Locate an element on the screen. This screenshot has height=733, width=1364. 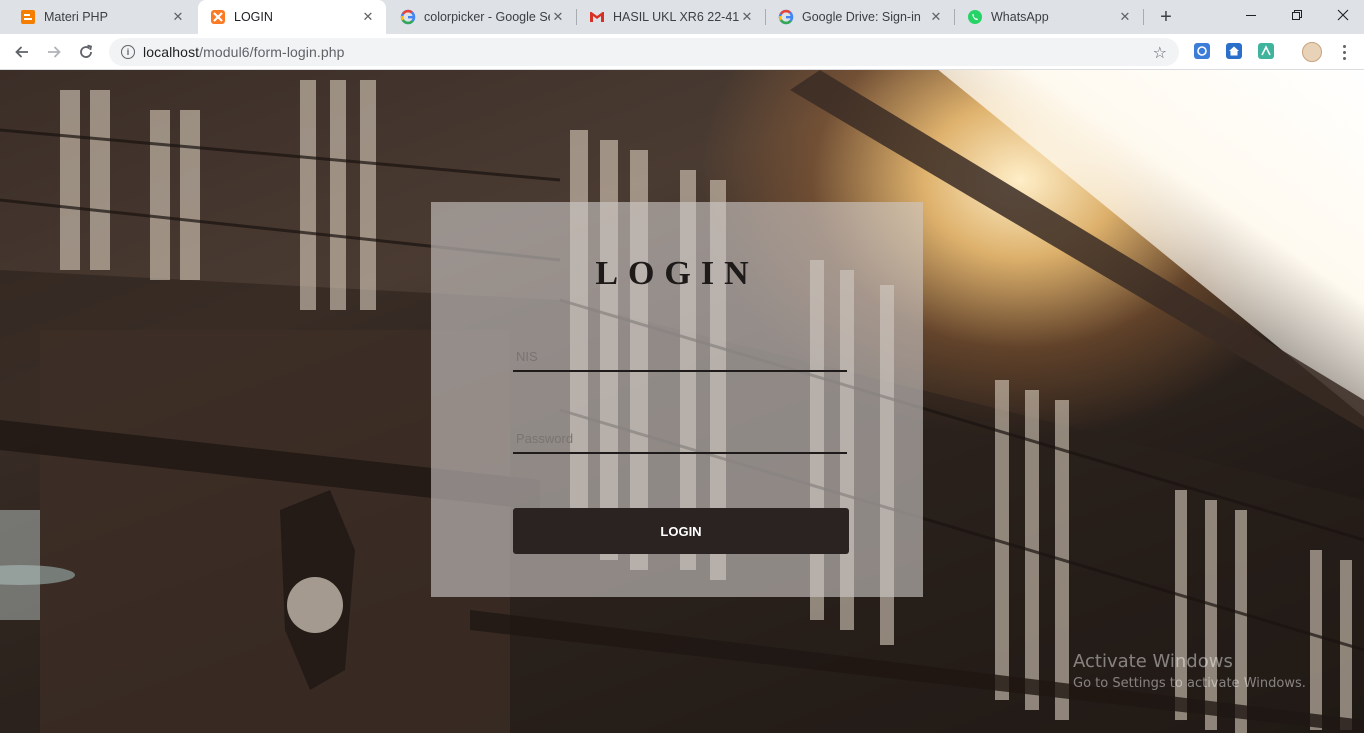
restore-icon is located at coordinates (1297, 15).